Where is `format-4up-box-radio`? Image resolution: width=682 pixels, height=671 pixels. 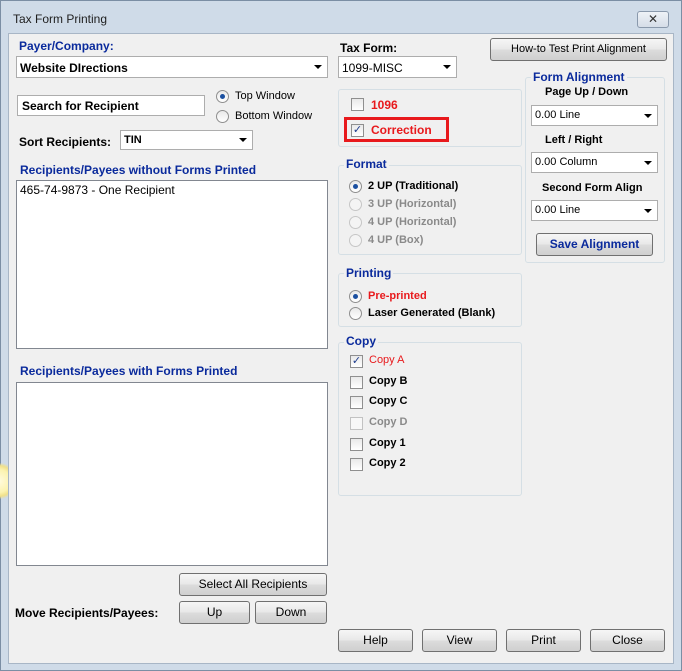 format-4up-box-radio is located at coordinates (355, 240).